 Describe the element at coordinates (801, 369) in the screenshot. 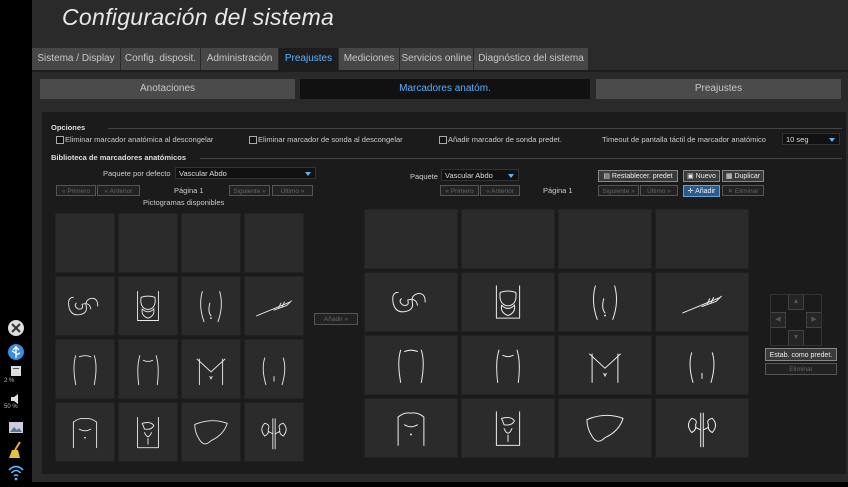

I see `delete-button: Eliminar` at that location.